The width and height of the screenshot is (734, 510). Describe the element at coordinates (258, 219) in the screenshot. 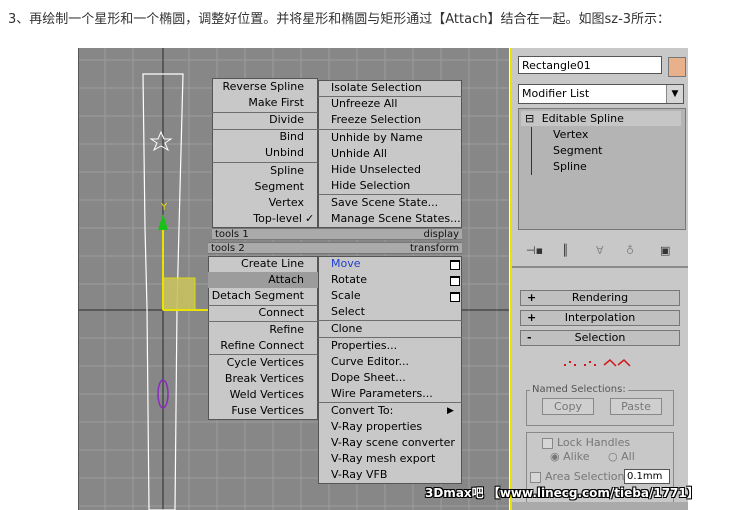

I see `menu-top-level: Top-level` at that location.